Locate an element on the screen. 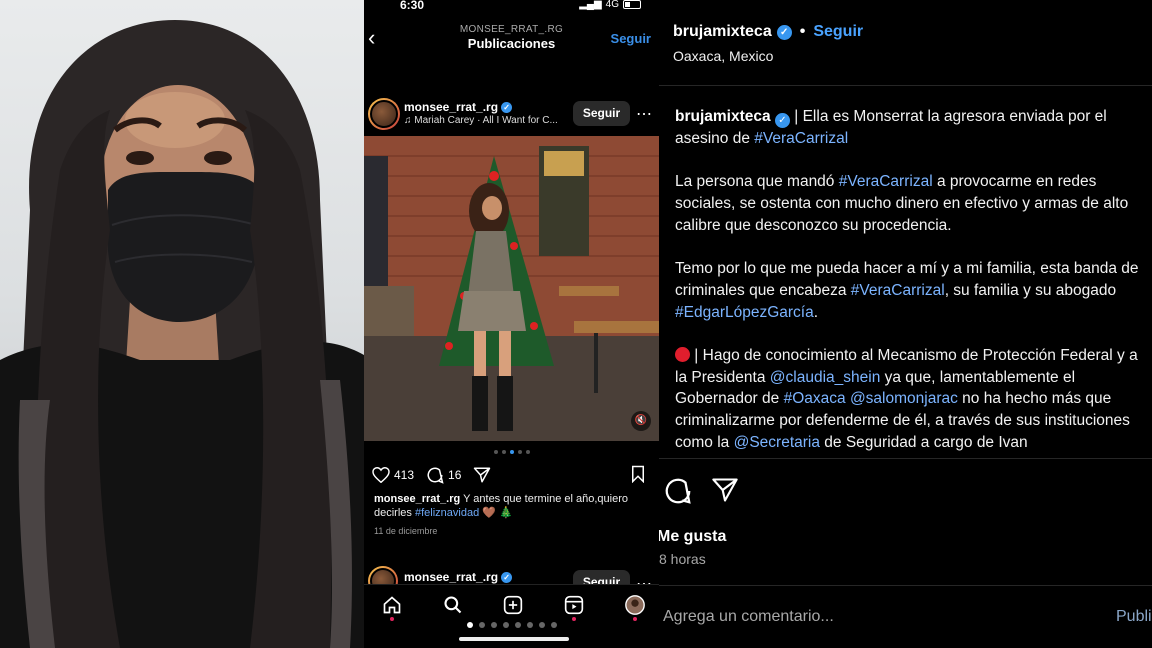 The image size is (1152, 648). post-actions: 413 16 is located at coordinates (512, 475).